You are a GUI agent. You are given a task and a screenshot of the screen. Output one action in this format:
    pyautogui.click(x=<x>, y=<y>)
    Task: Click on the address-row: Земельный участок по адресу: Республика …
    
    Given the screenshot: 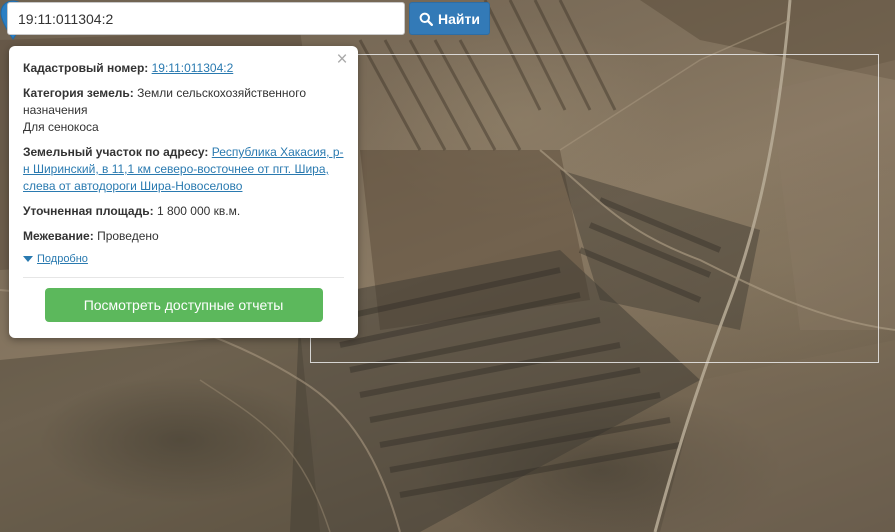 What is the action you would take?
    pyautogui.click(x=183, y=169)
    